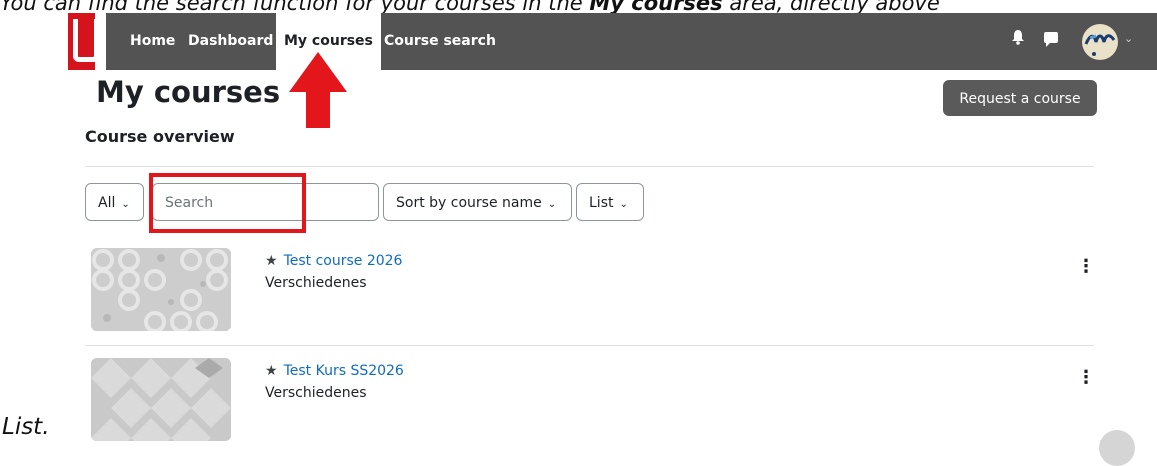  Describe the element at coordinates (107, 203) in the screenshot. I see `grouping-value: All` at that location.